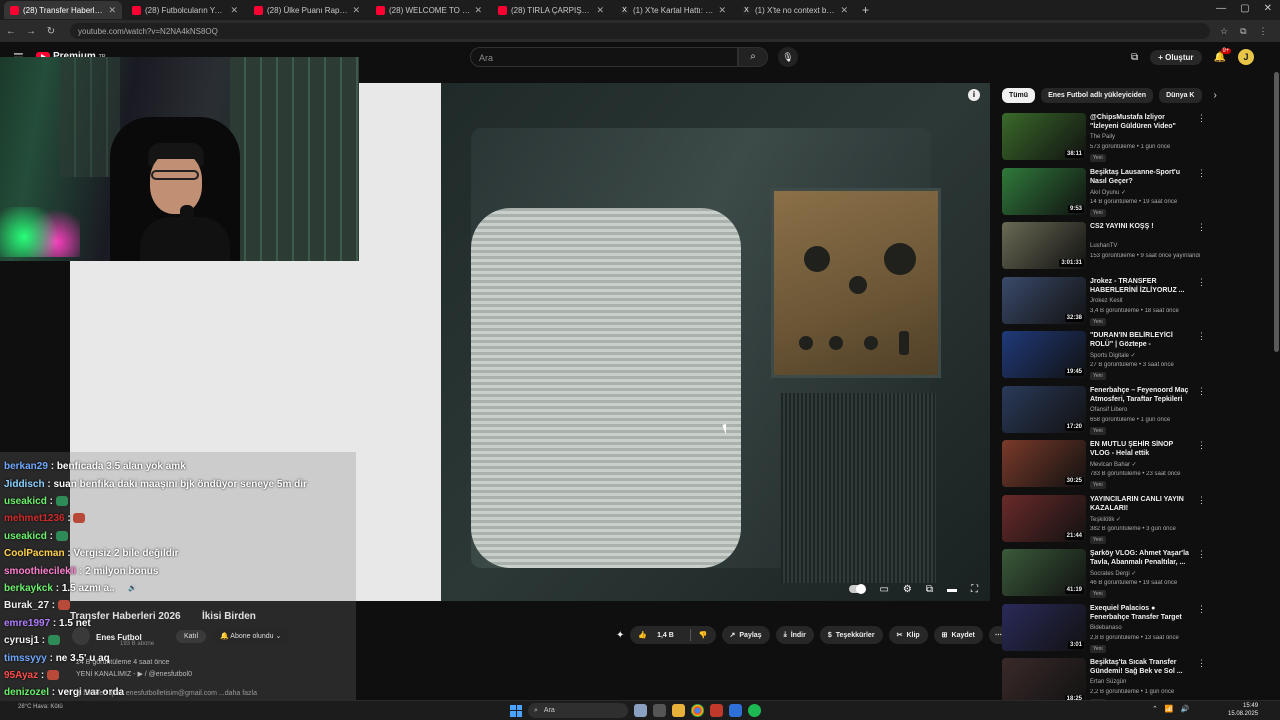  I want to click on browser-tab: X (1) X'te no context beşiktaş: "bi✕, so click(795, 10).